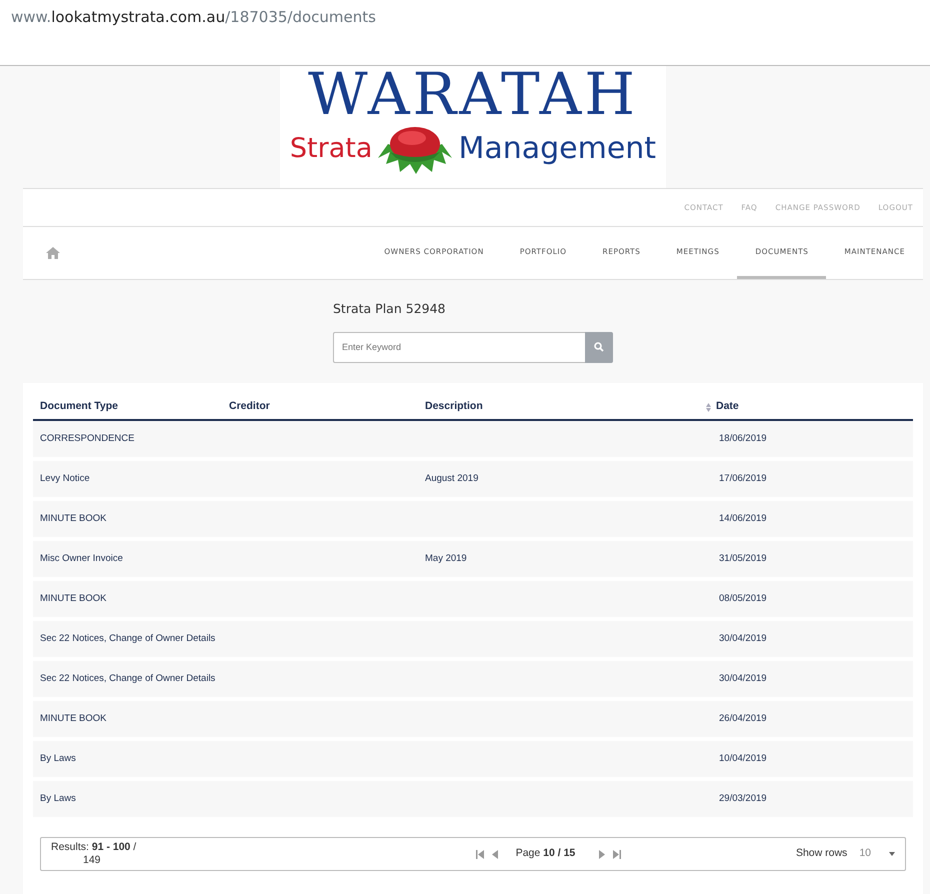 This screenshot has width=930, height=894. I want to click on table-row: Levy Notice August 2019 17/06/2019, so click(473, 479).